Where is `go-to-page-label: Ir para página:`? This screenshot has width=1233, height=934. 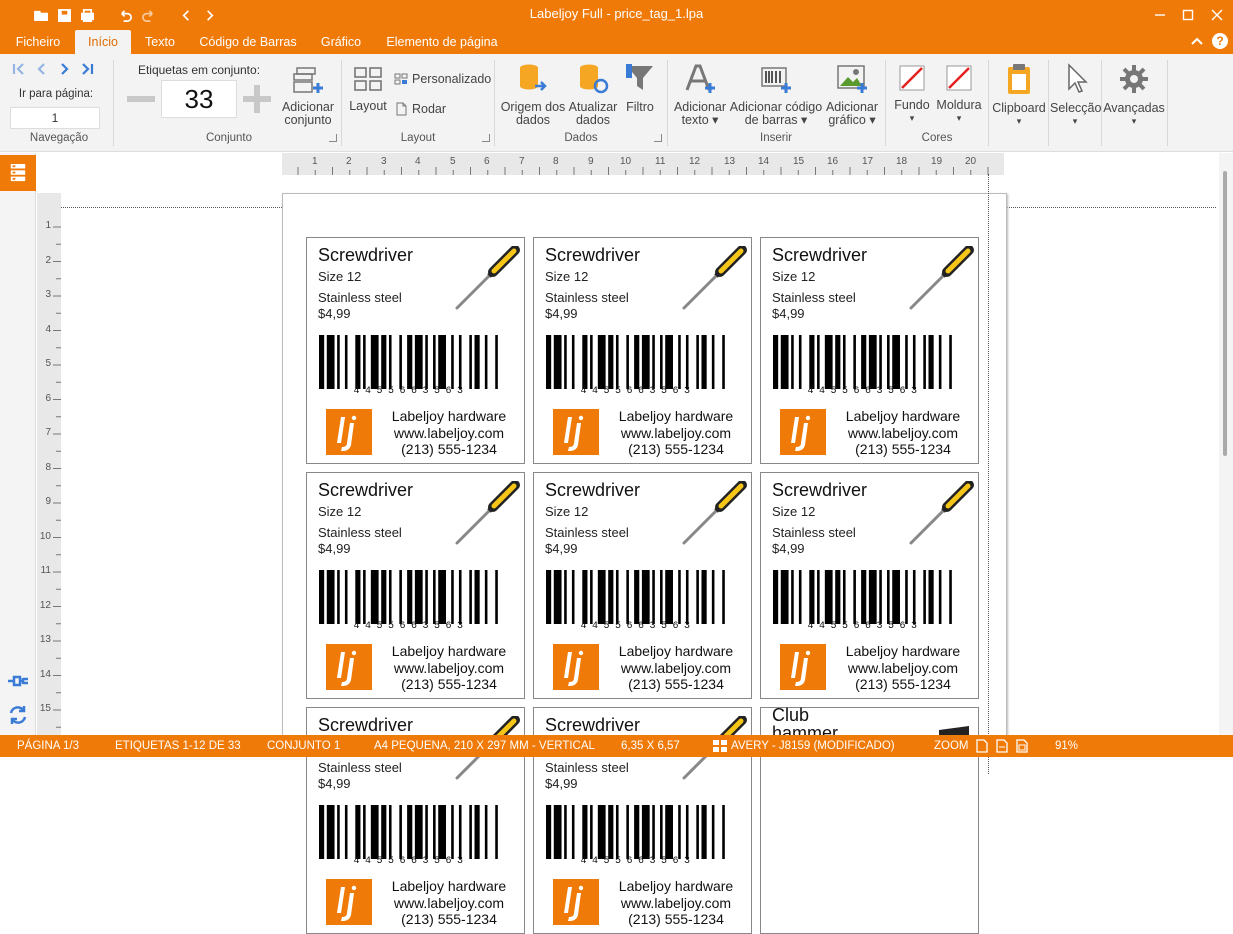
go-to-page-label: Ir para página: is located at coordinates (56, 94).